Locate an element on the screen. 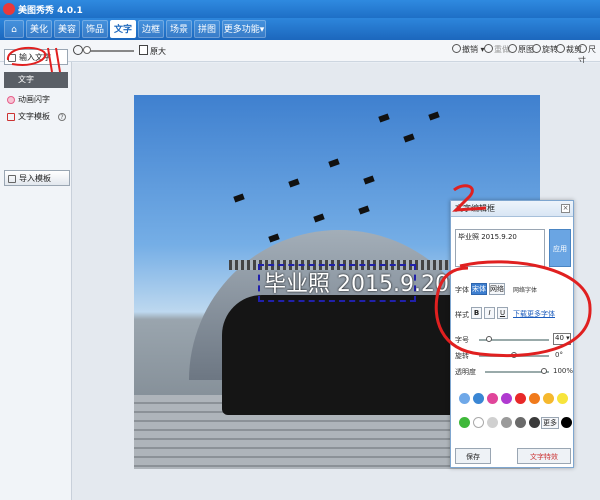  opacity-value: 100% is located at coordinates (563, 371).